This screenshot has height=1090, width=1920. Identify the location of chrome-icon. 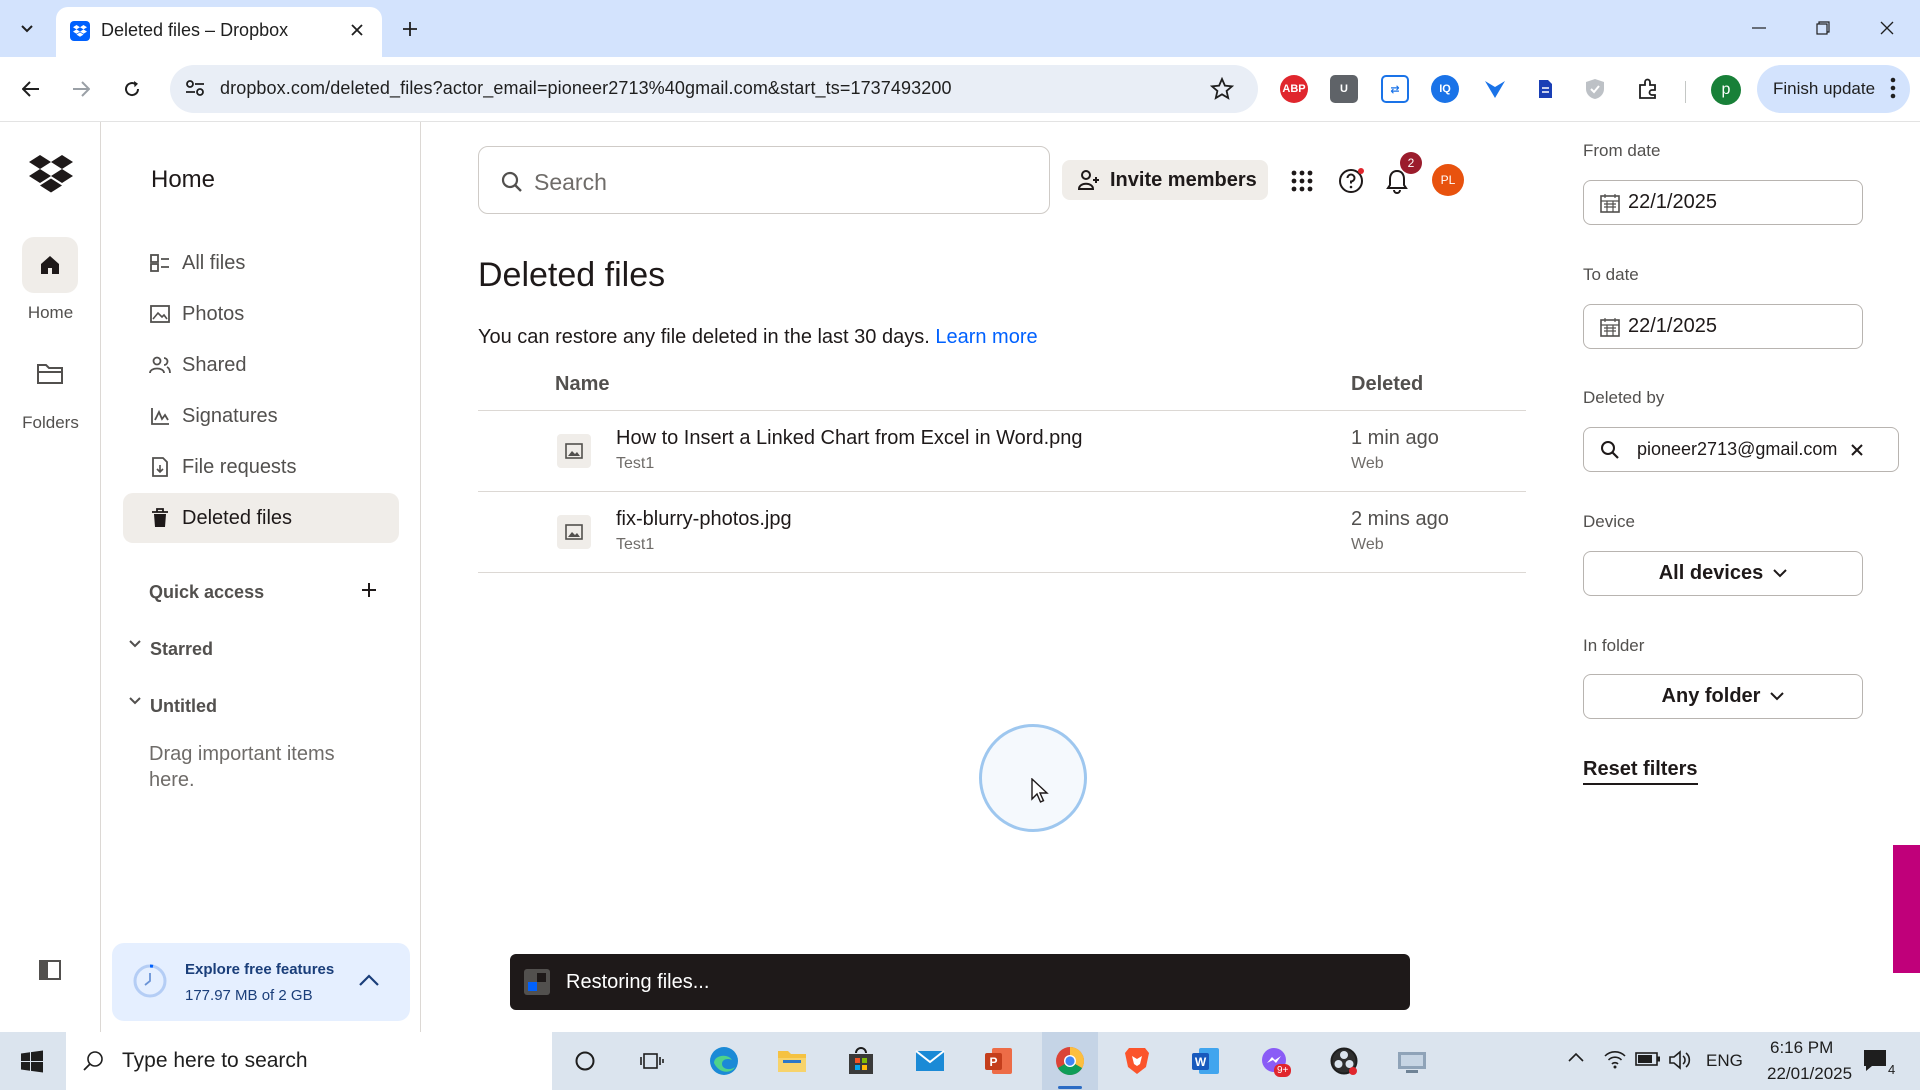
(1070, 1061).